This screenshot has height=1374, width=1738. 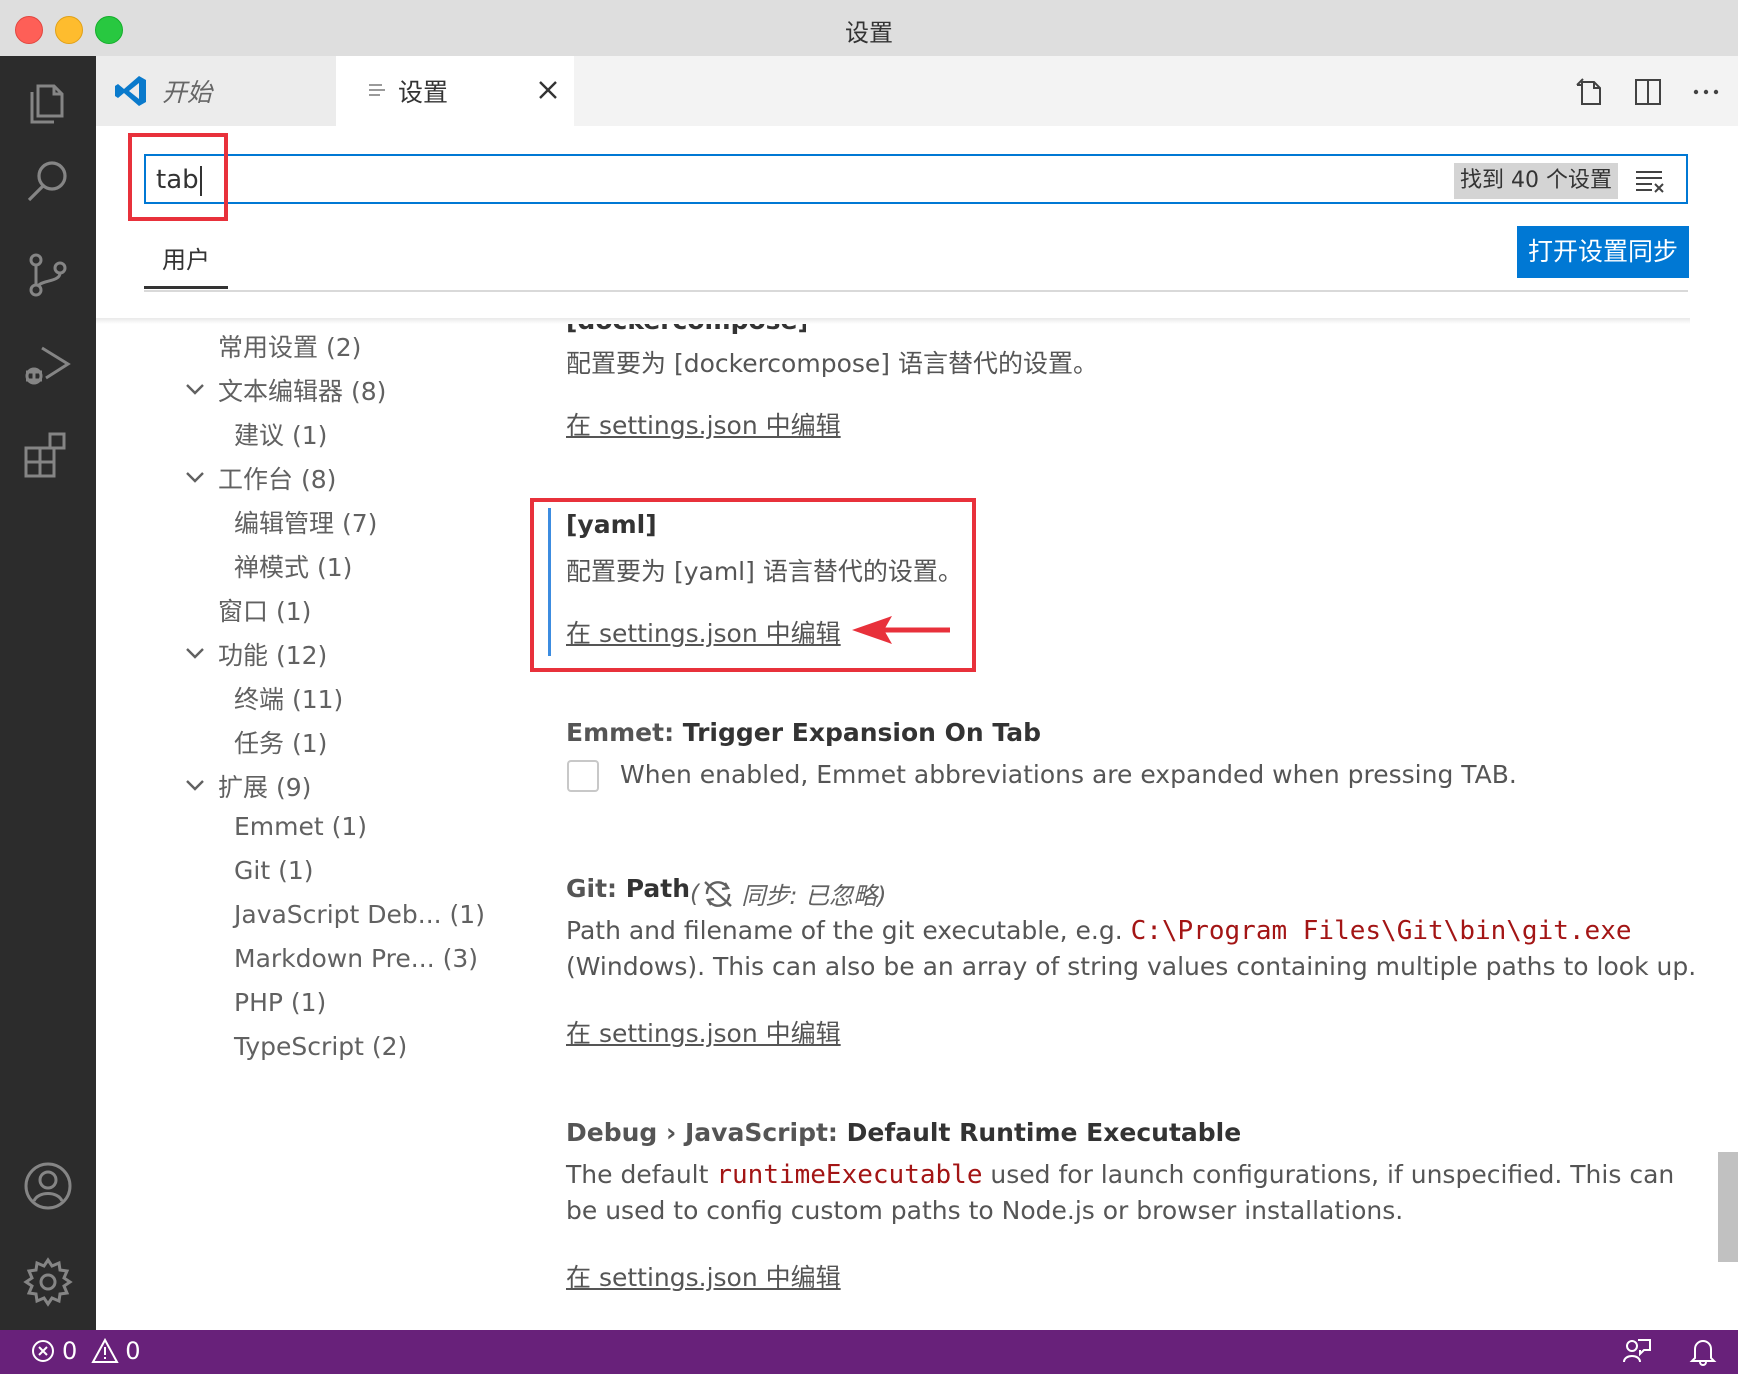 What do you see at coordinates (280, 742) in the screenshot?
I see `toc-item-tasks: 任务 (1)` at bounding box center [280, 742].